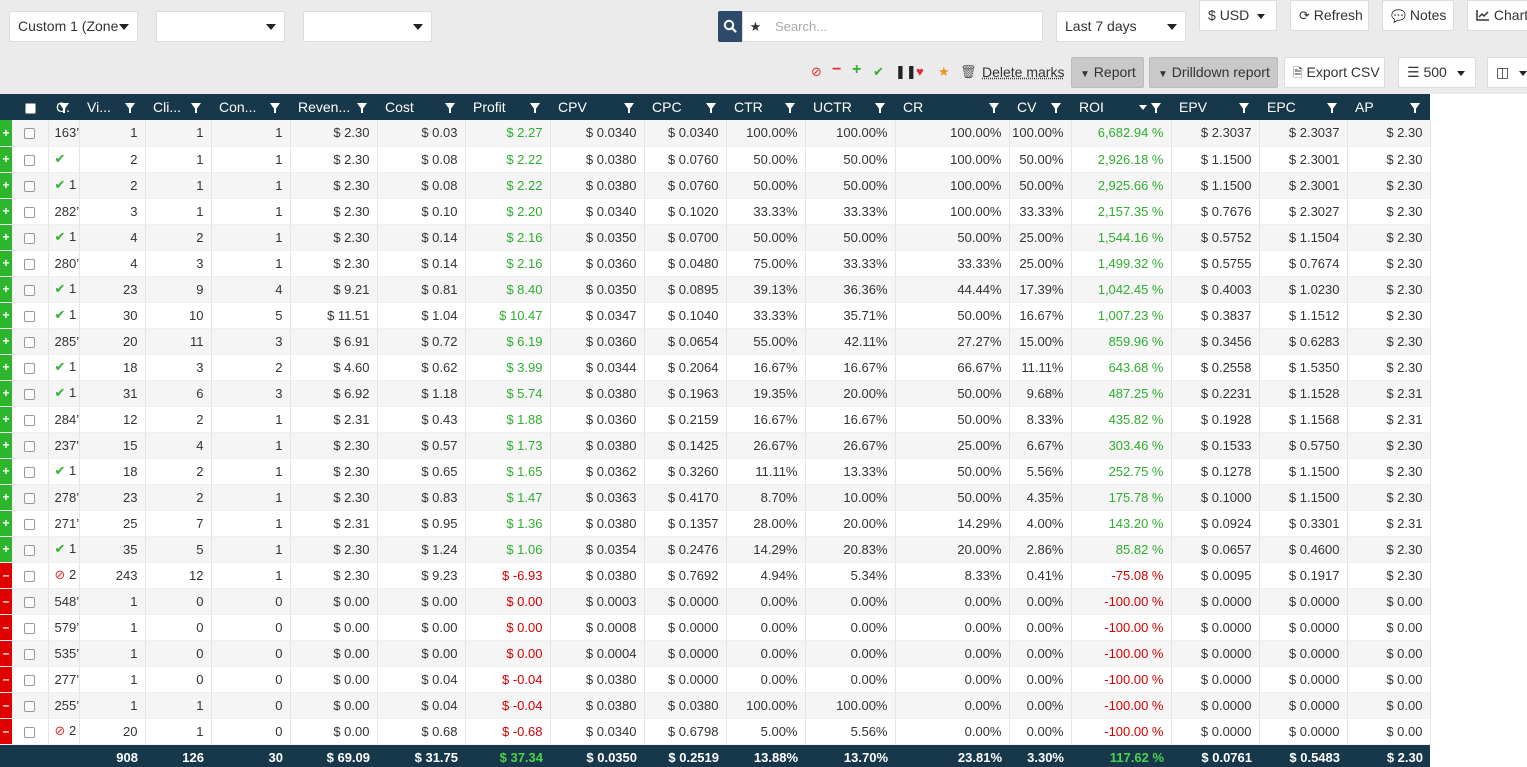 Image resolution: width=1527 pixels, height=767 pixels. What do you see at coordinates (597, 107) in the screenshot?
I see `col-header-cpv: CPV` at bounding box center [597, 107].